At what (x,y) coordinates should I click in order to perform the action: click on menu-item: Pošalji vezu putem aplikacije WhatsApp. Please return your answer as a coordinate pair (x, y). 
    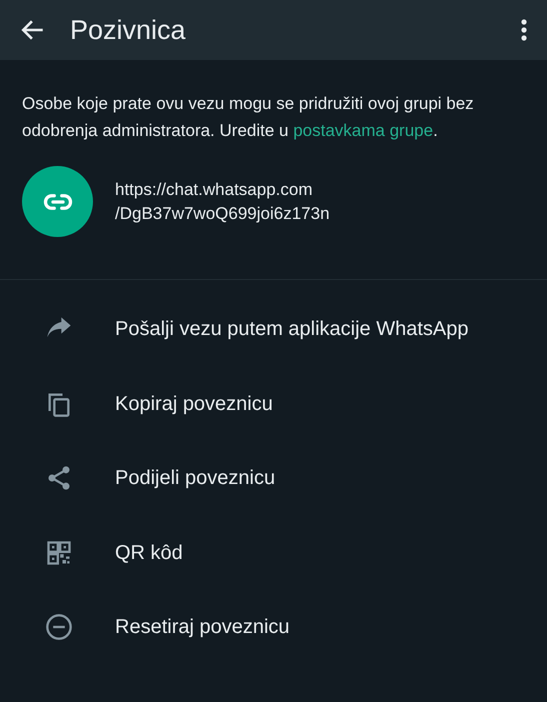
    Looking at the image, I should click on (273, 329).